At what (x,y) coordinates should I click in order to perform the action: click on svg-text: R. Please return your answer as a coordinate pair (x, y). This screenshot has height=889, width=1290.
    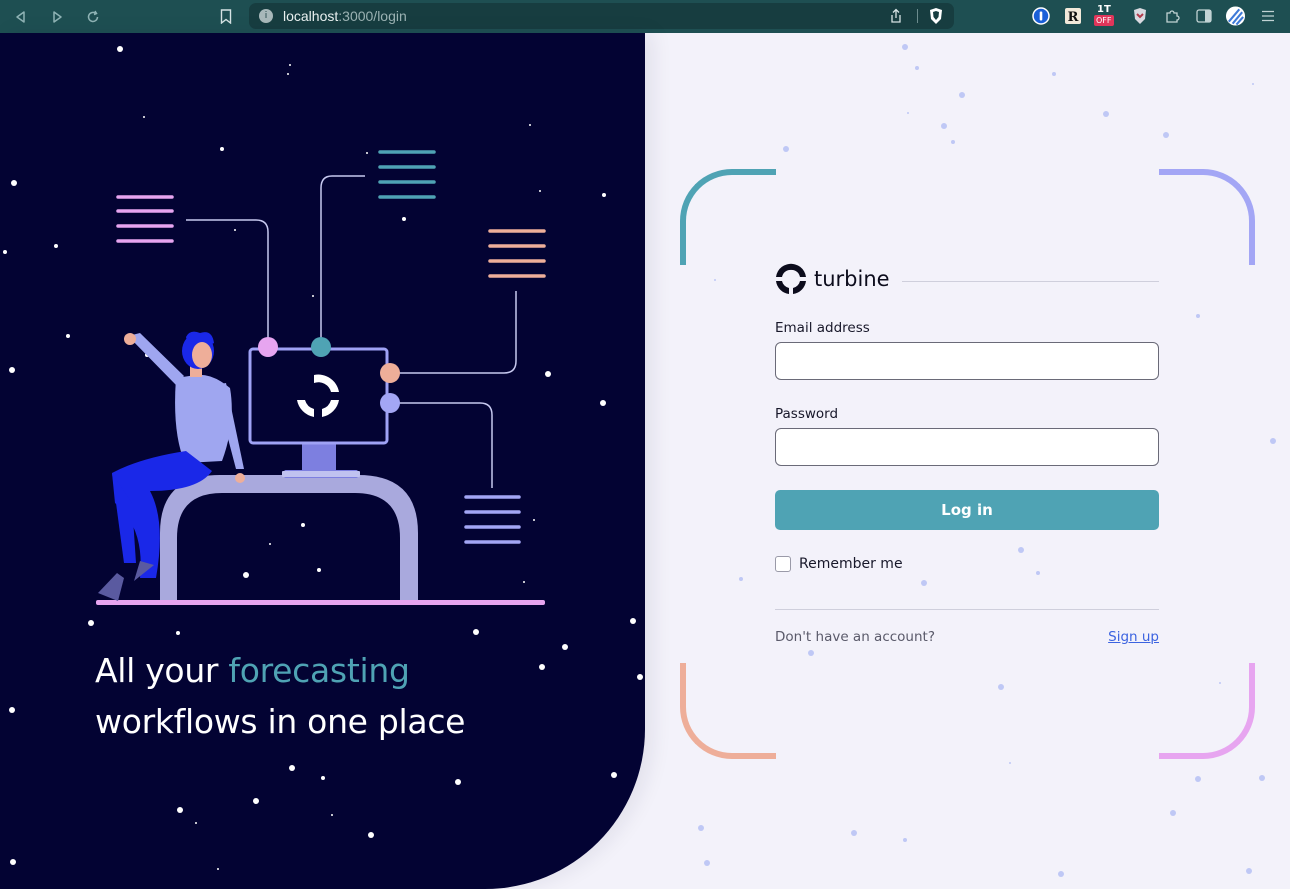
    Looking at the image, I should click on (1072, 17).